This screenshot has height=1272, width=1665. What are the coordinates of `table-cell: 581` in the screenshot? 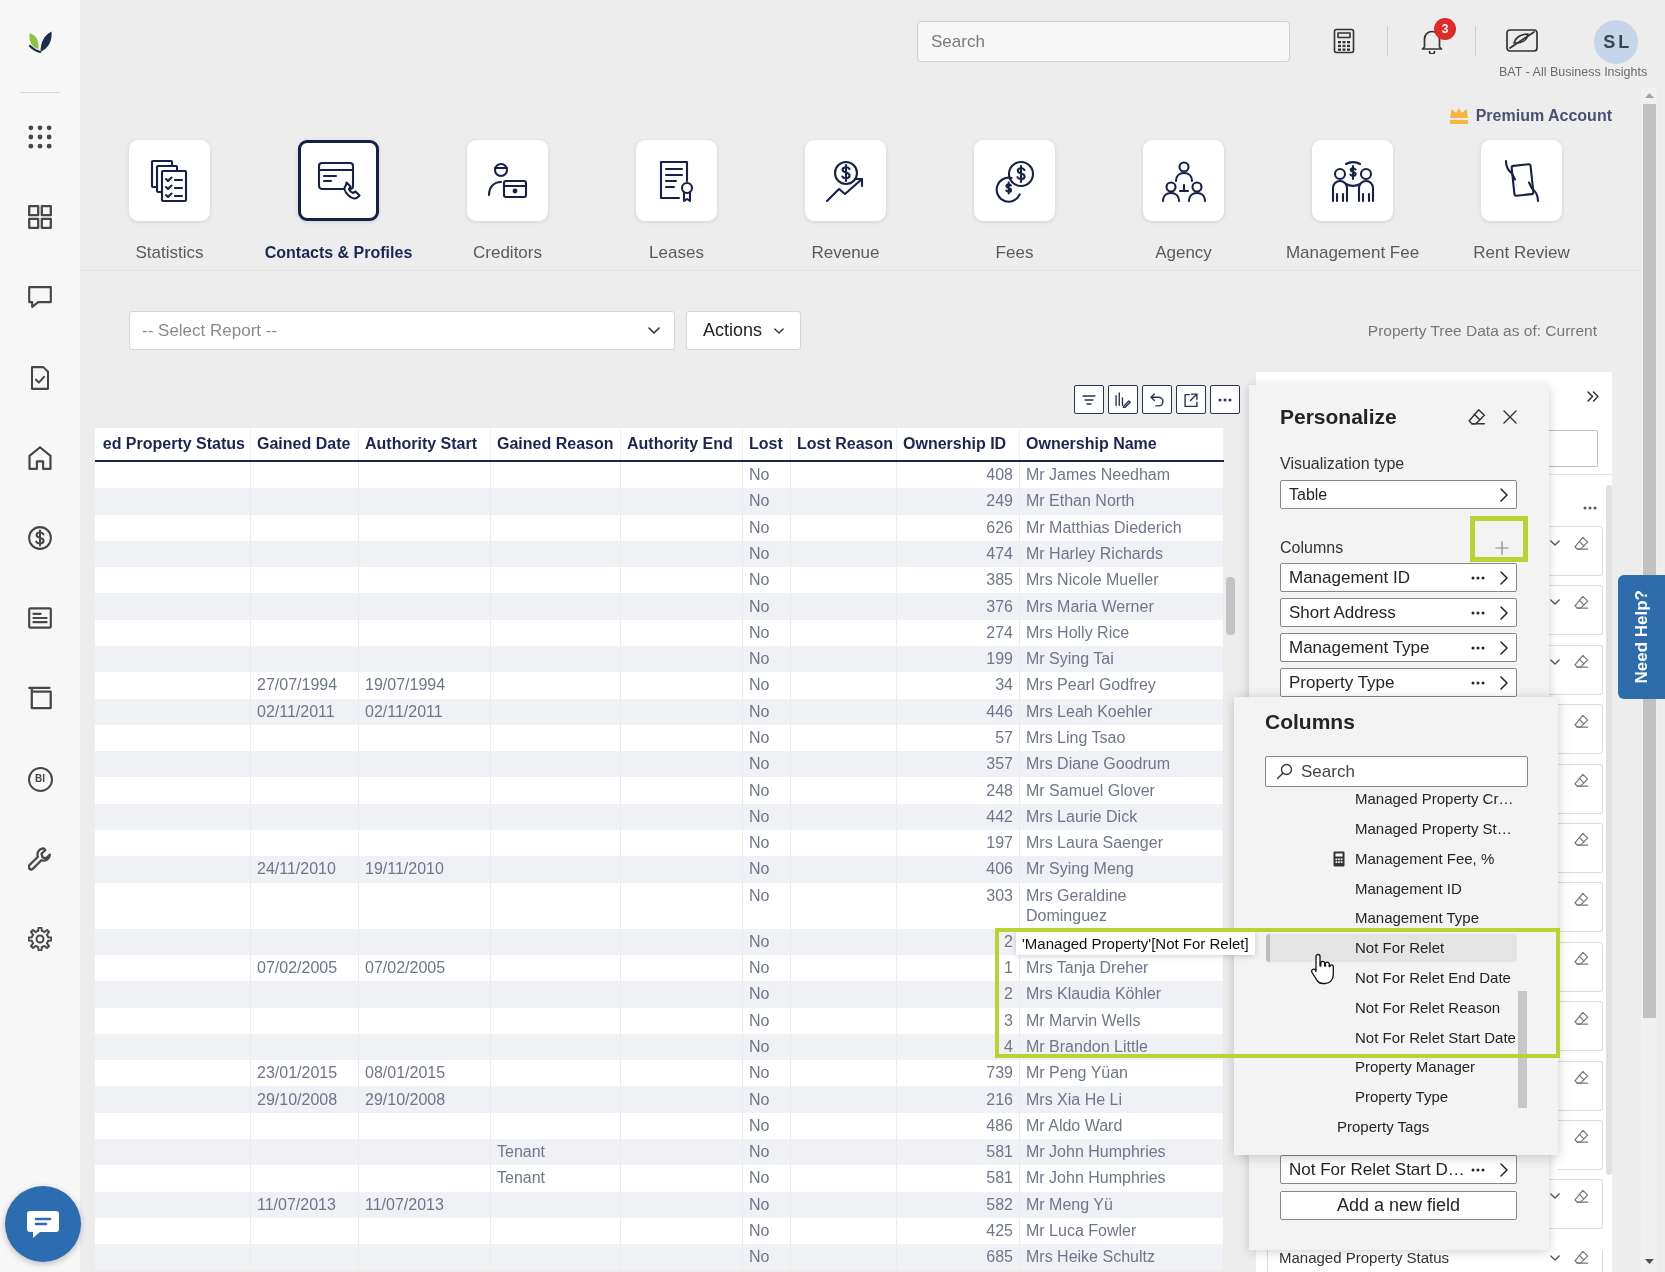 It's located at (958, 1178).